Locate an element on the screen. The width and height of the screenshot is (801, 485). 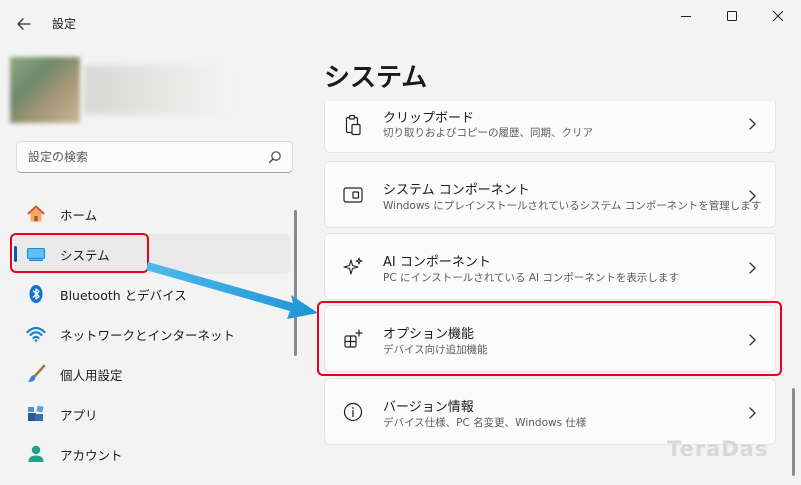
minimize-icon is located at coordinates (686, 16).